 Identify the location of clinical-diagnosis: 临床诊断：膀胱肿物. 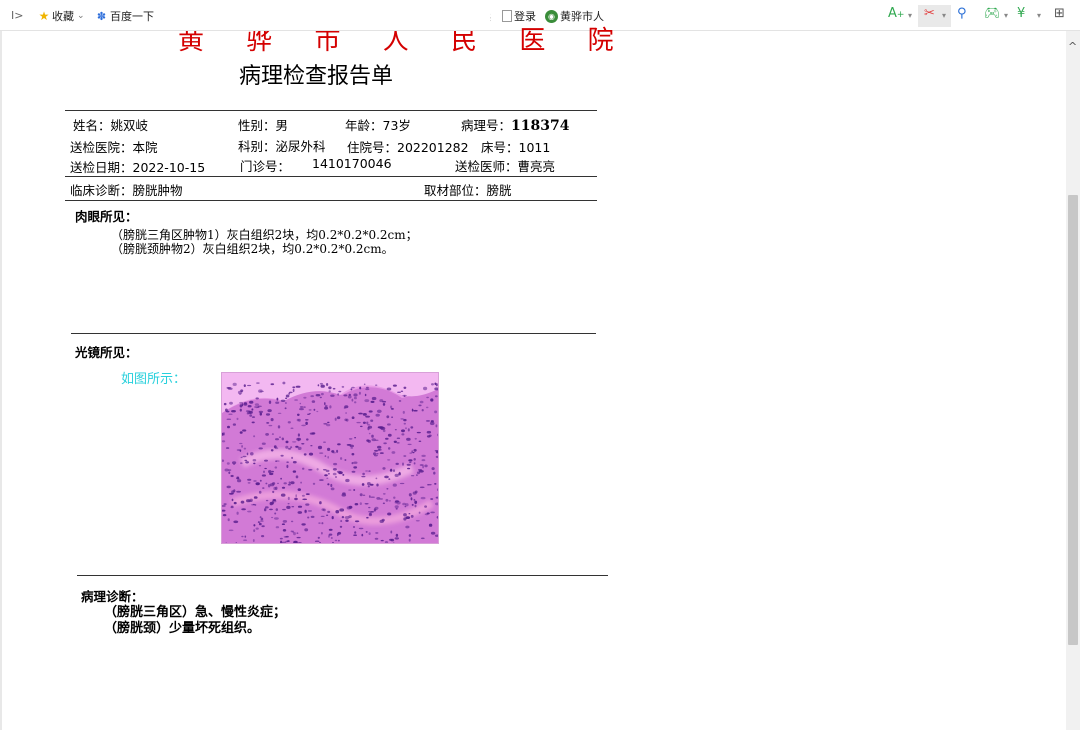
(126, 190).